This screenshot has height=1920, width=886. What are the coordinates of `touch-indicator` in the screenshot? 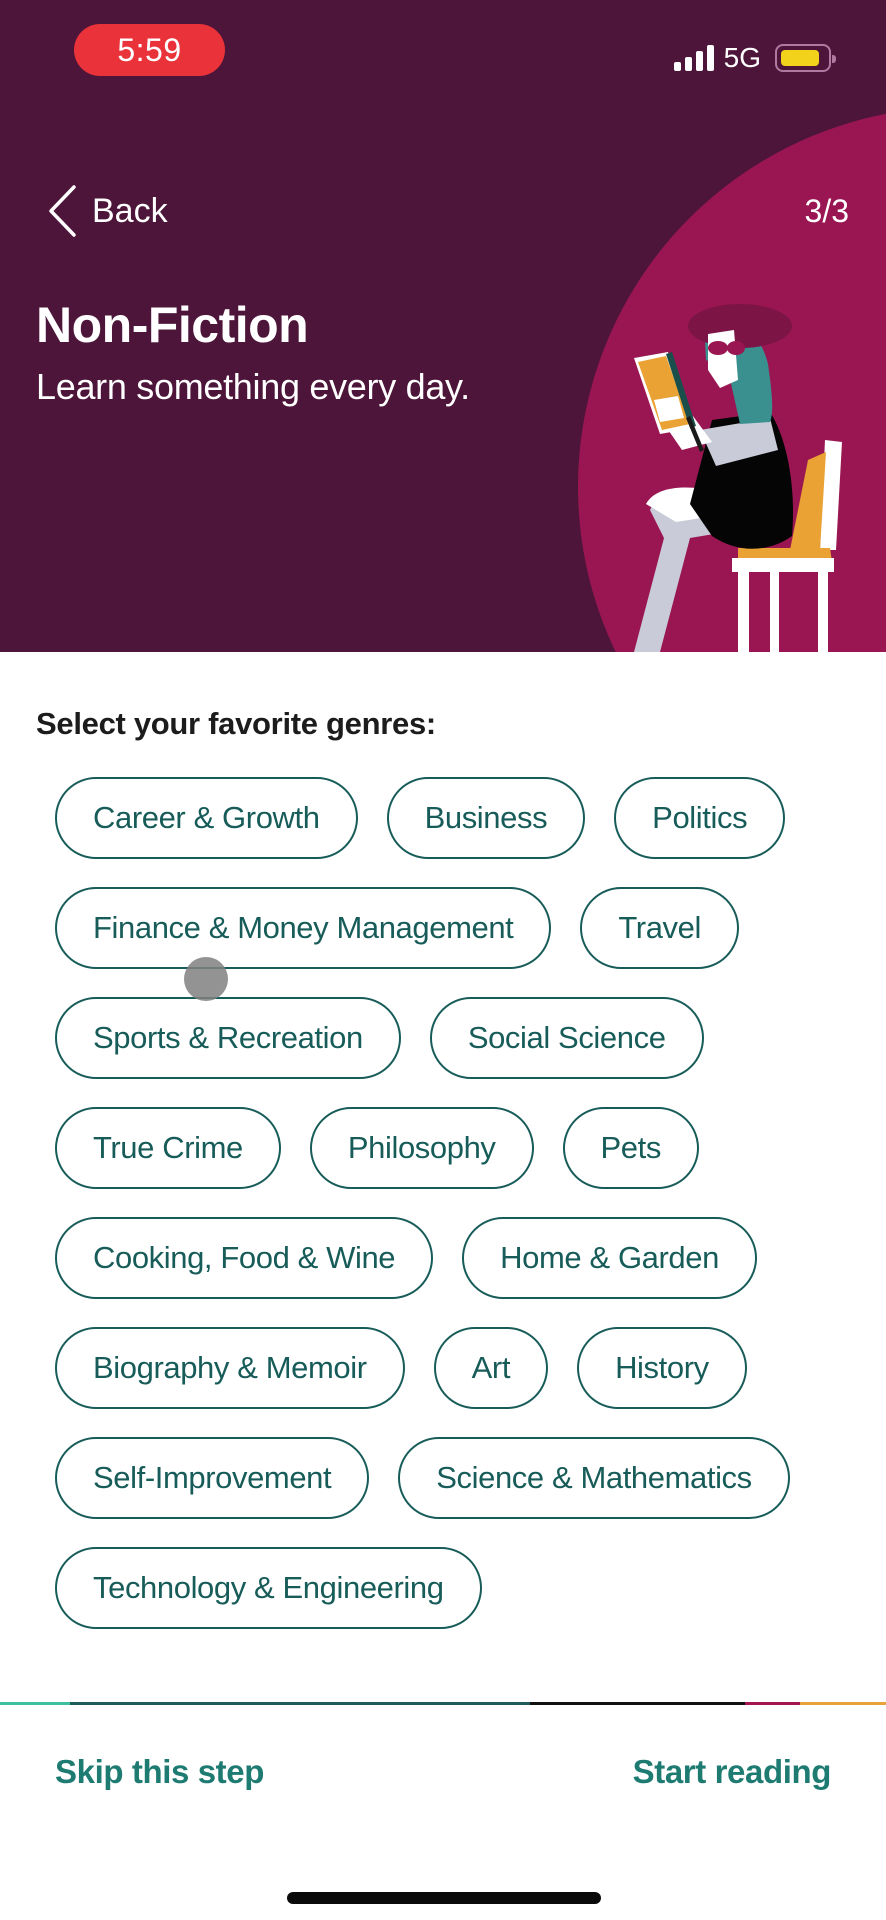 It's located at (206, 979).